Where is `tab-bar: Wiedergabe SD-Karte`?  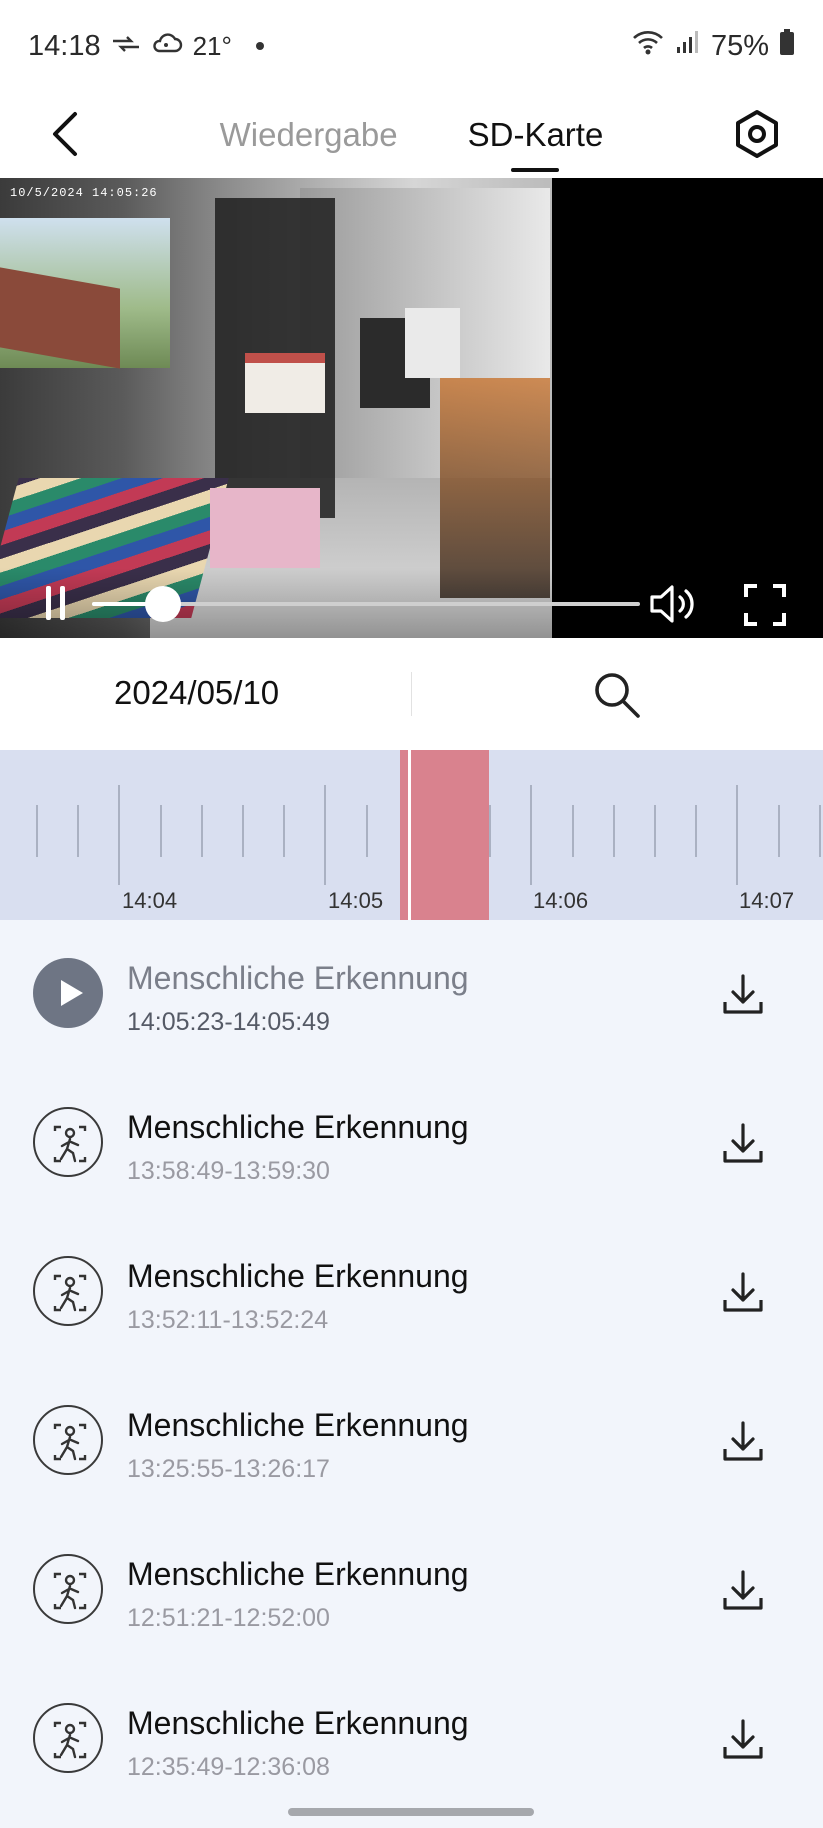 tab-bar: Wiedergabe SD-Karte is located at coordinates (411, 135).